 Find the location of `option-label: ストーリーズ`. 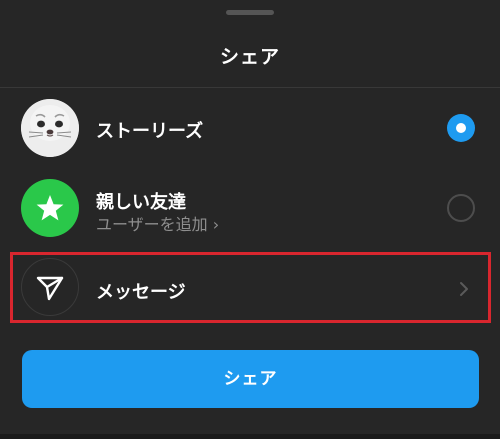

option-label: ストーリーズ is located at coordinates (150, 131).